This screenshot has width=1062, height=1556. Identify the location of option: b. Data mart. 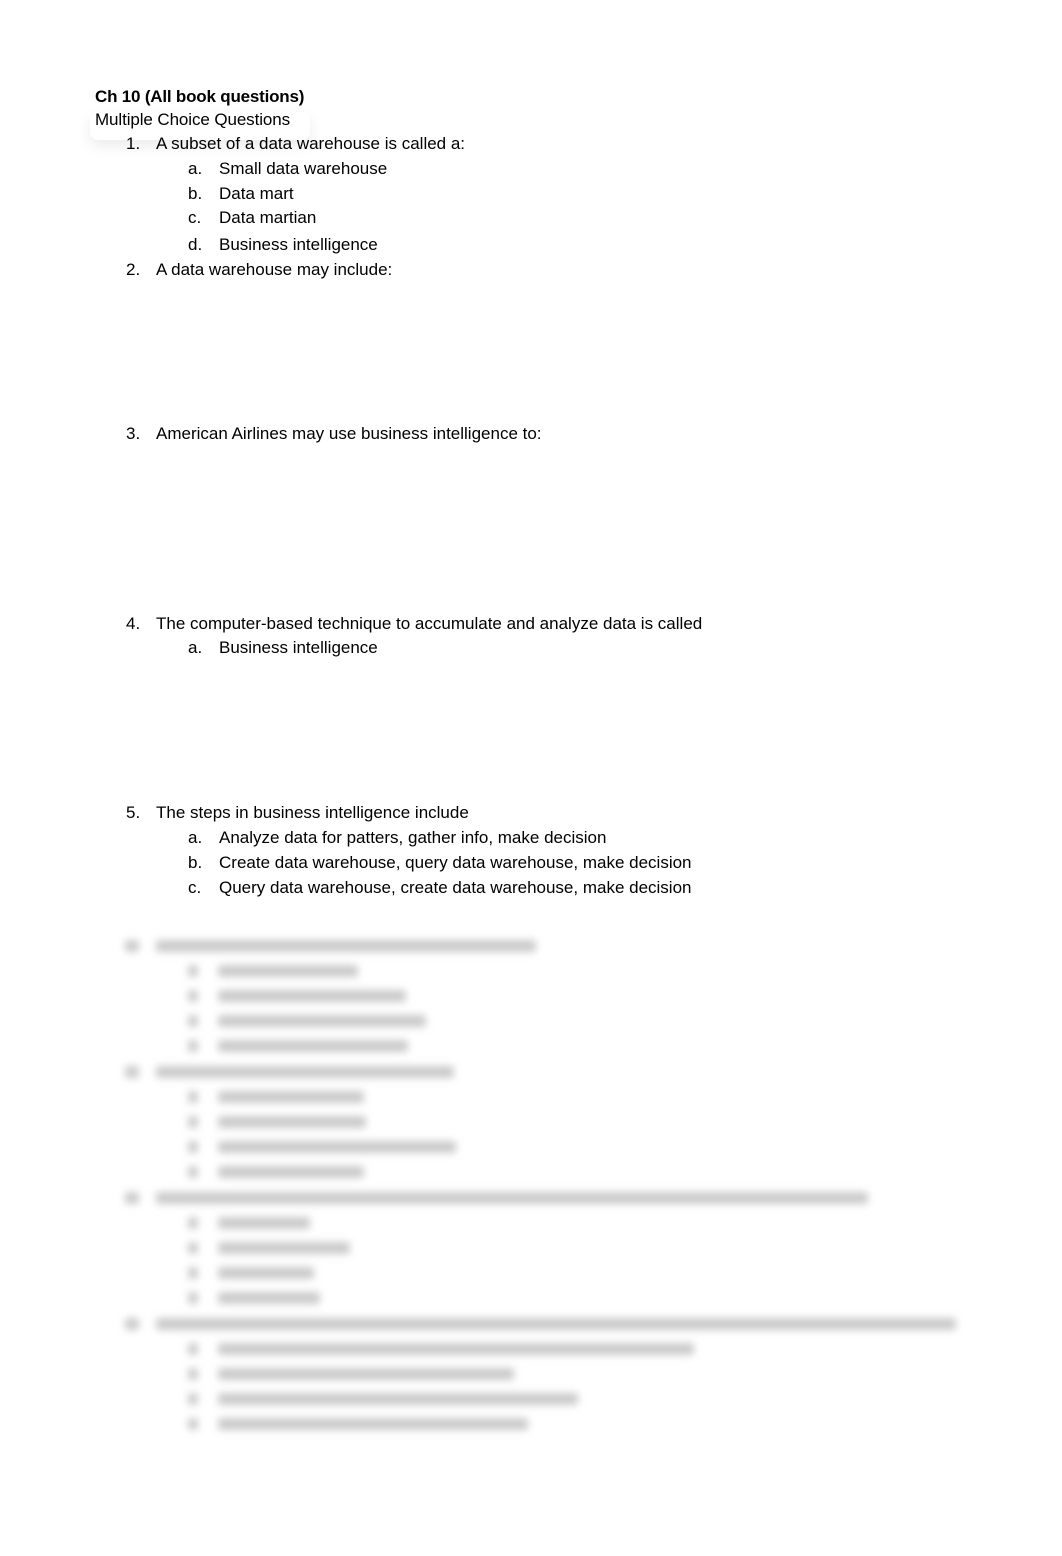
(241, 194).